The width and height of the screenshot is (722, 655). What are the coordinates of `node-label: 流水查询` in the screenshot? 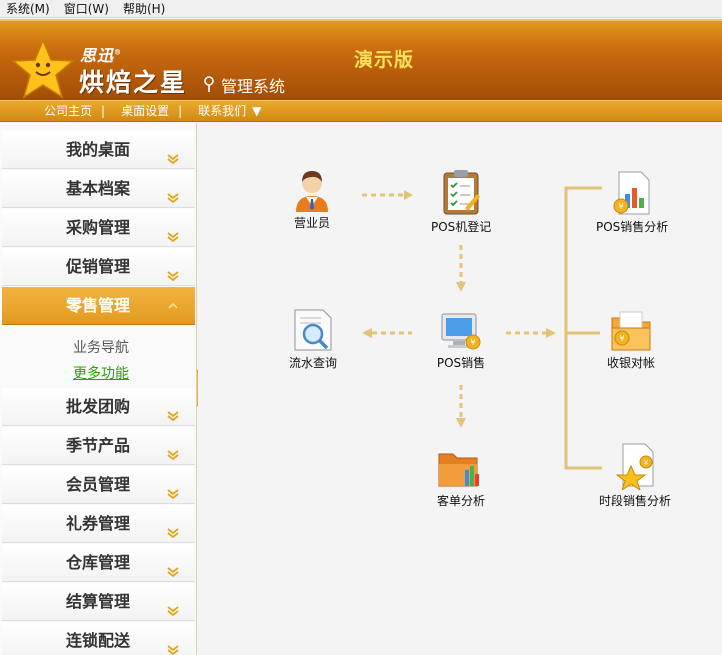 It's located at (312, 363).